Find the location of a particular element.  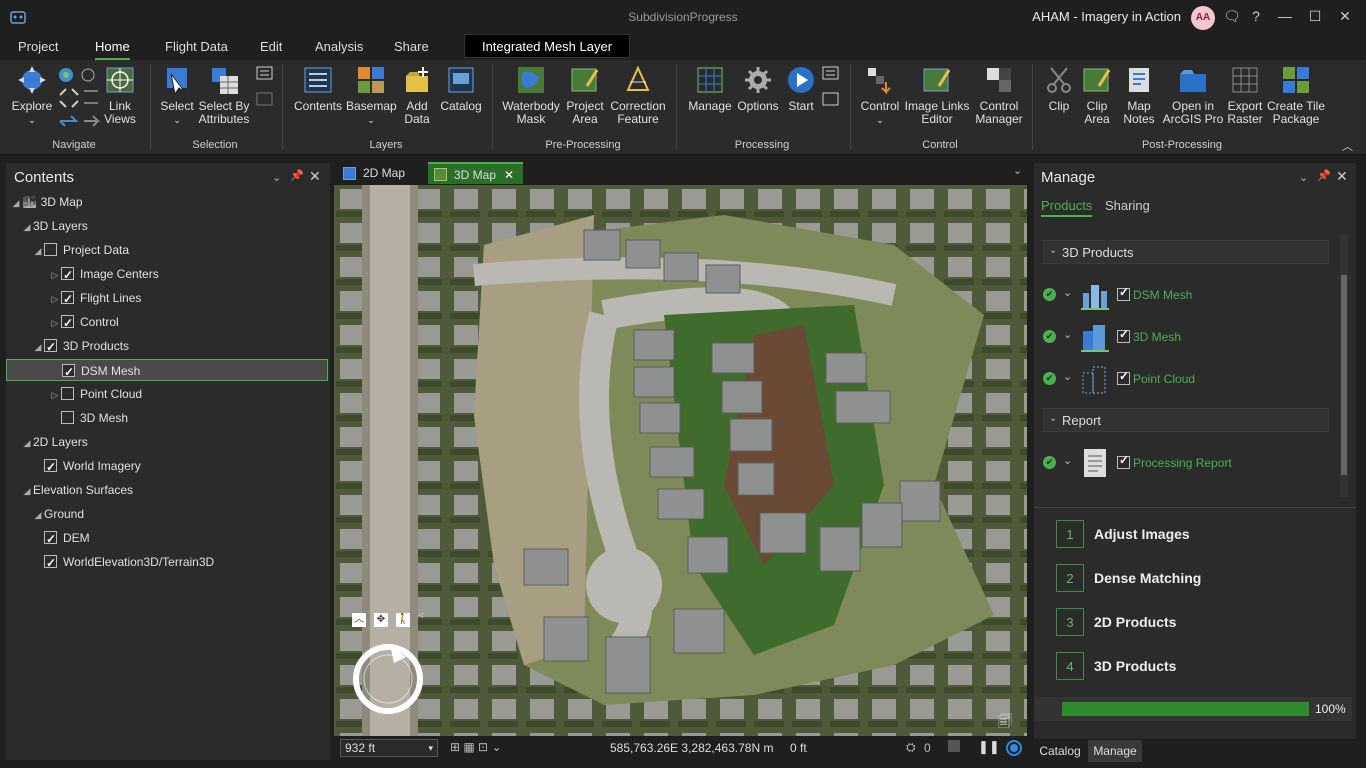

control-manager-button: Control Manager is located at coordinates (999, 95).